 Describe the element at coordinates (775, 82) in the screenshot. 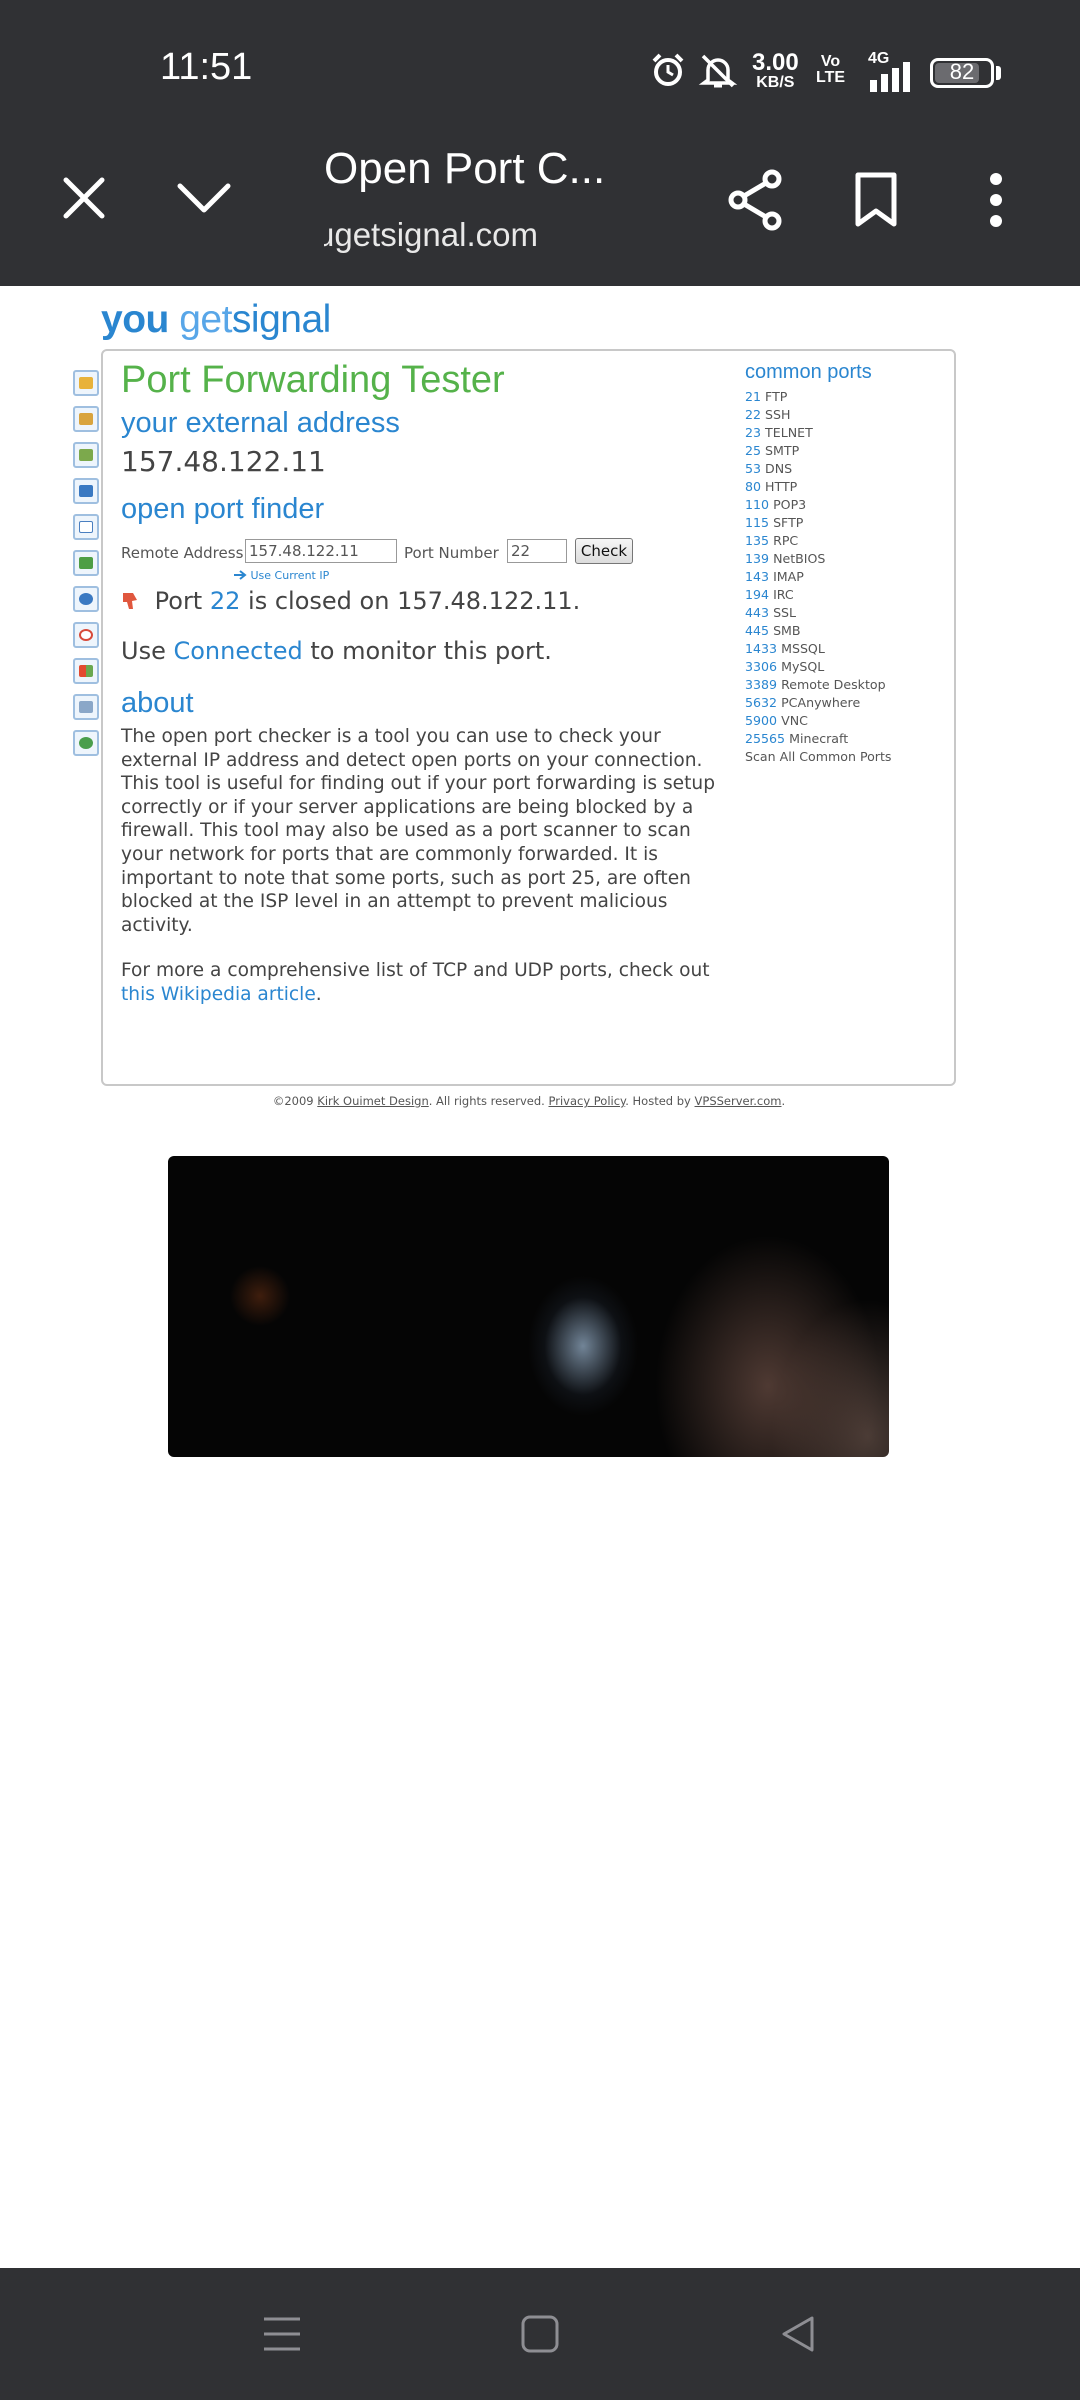

I see `net-speed-unit: KB/S` at that location.